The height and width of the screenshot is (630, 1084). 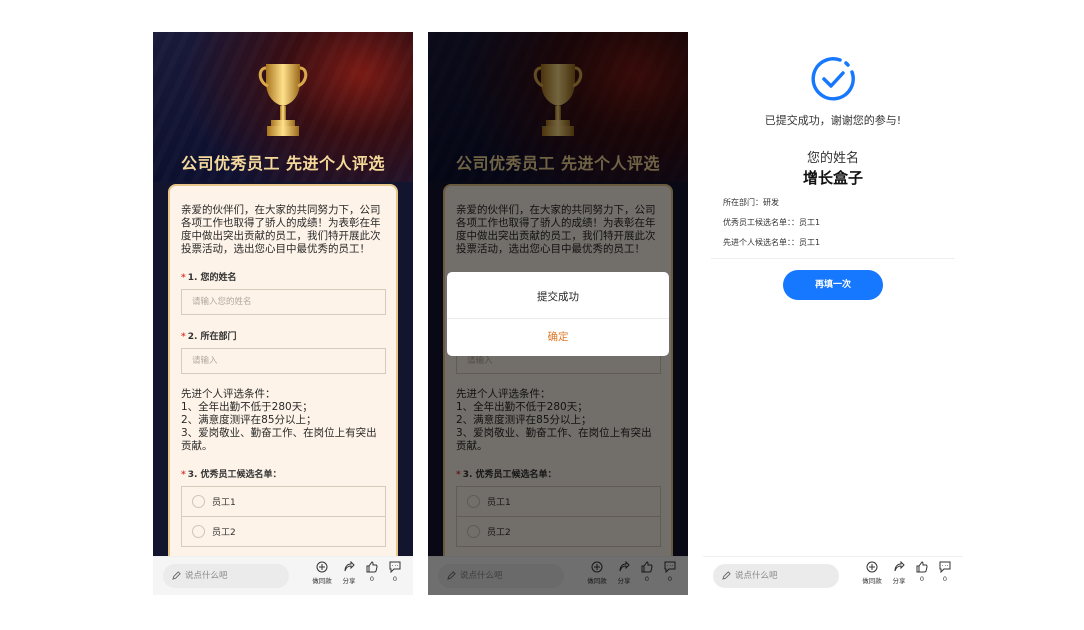 What do you see at coordinates (833, 258) in the screenshot?
I see `divider` at bounding box center [833, 258].